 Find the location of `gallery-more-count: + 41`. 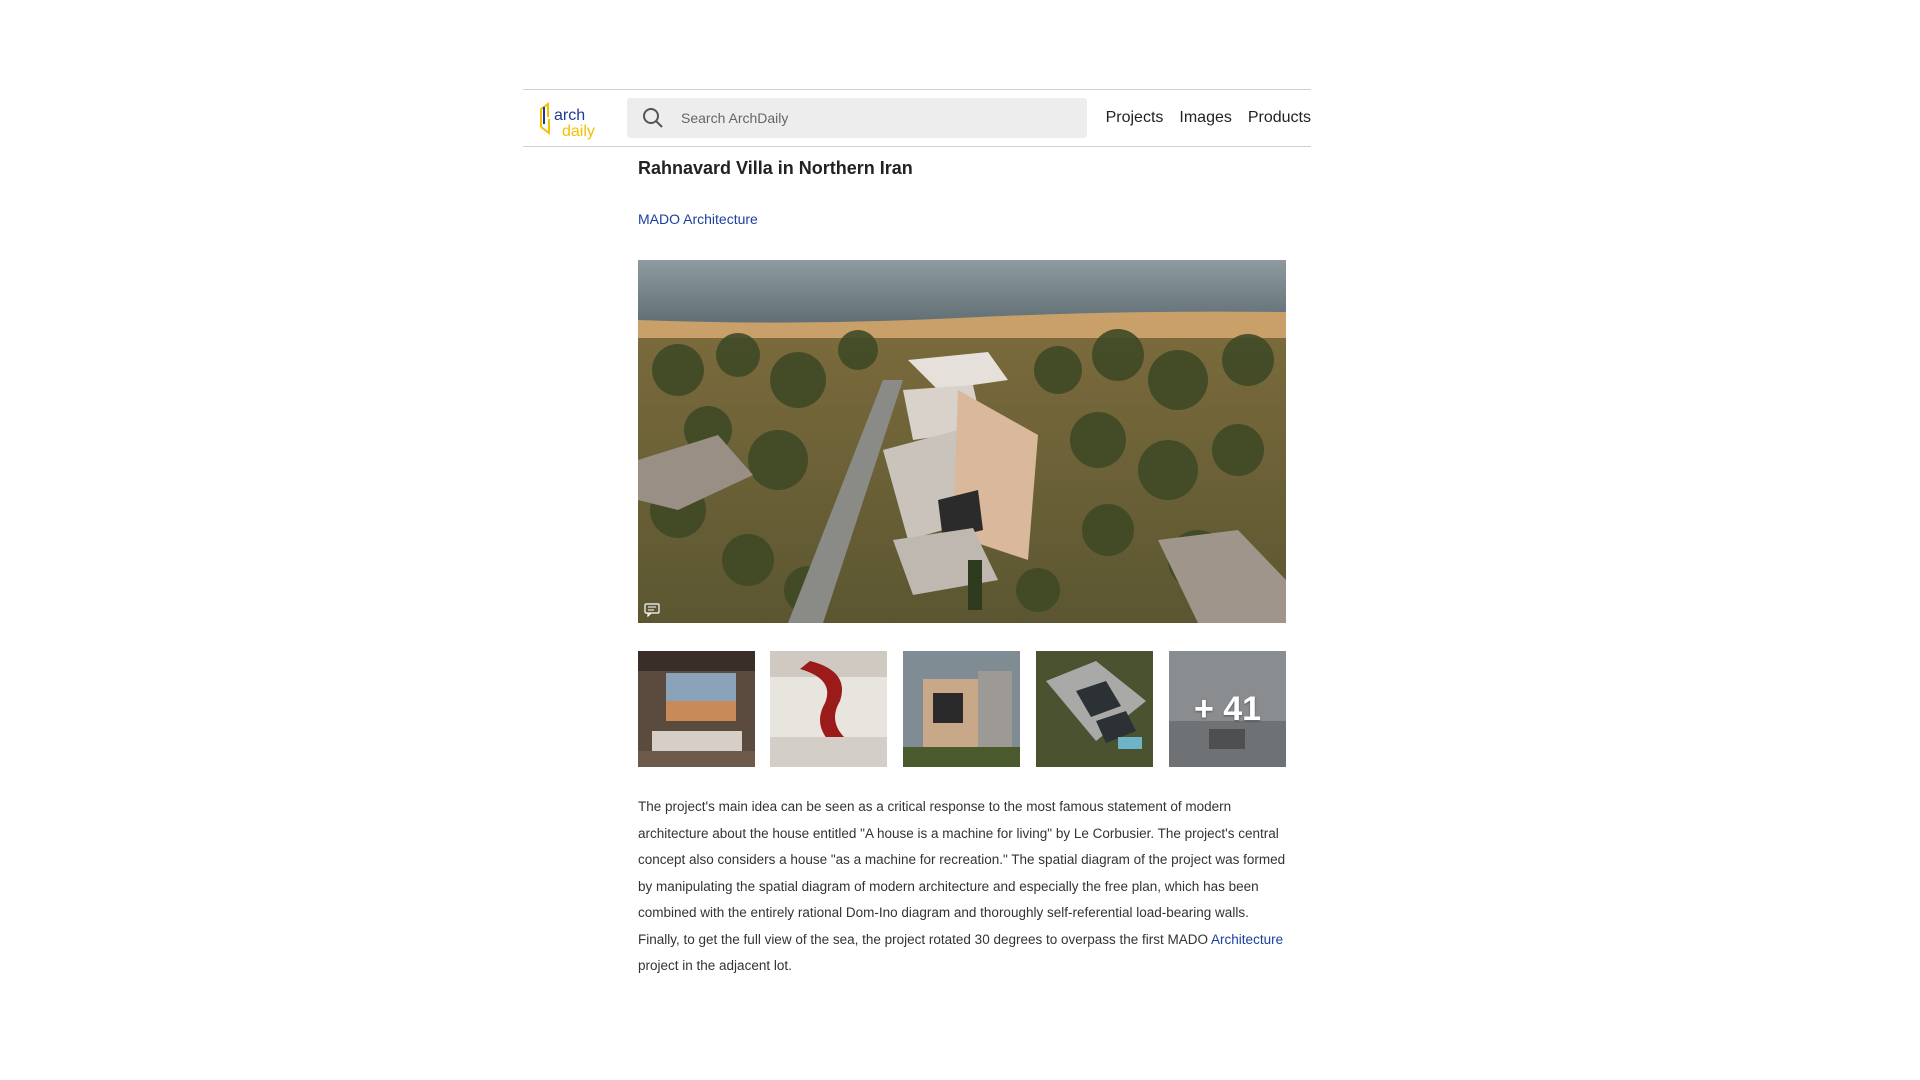

gallery-more-count: + 41 is located at coordinates (1227, 709).